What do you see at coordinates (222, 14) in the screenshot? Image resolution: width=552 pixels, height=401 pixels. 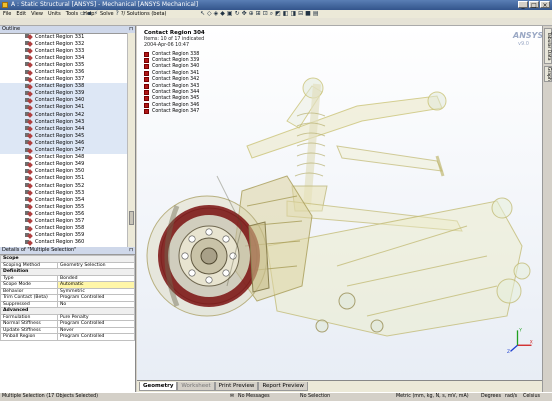 I see `vertex-select-icon: ◆` at bounding box center [222, 14].